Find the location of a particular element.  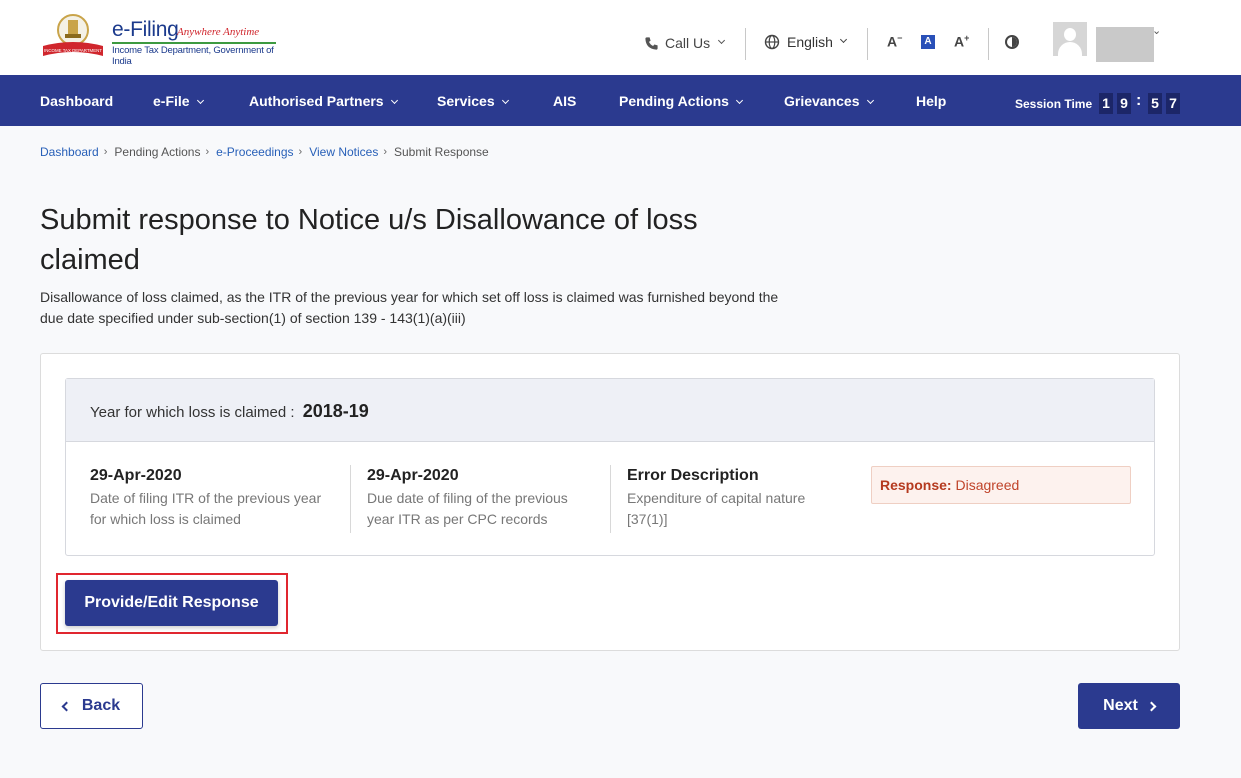

nav-dashboard-label: Dashboard is located at coordinates (77, 101).